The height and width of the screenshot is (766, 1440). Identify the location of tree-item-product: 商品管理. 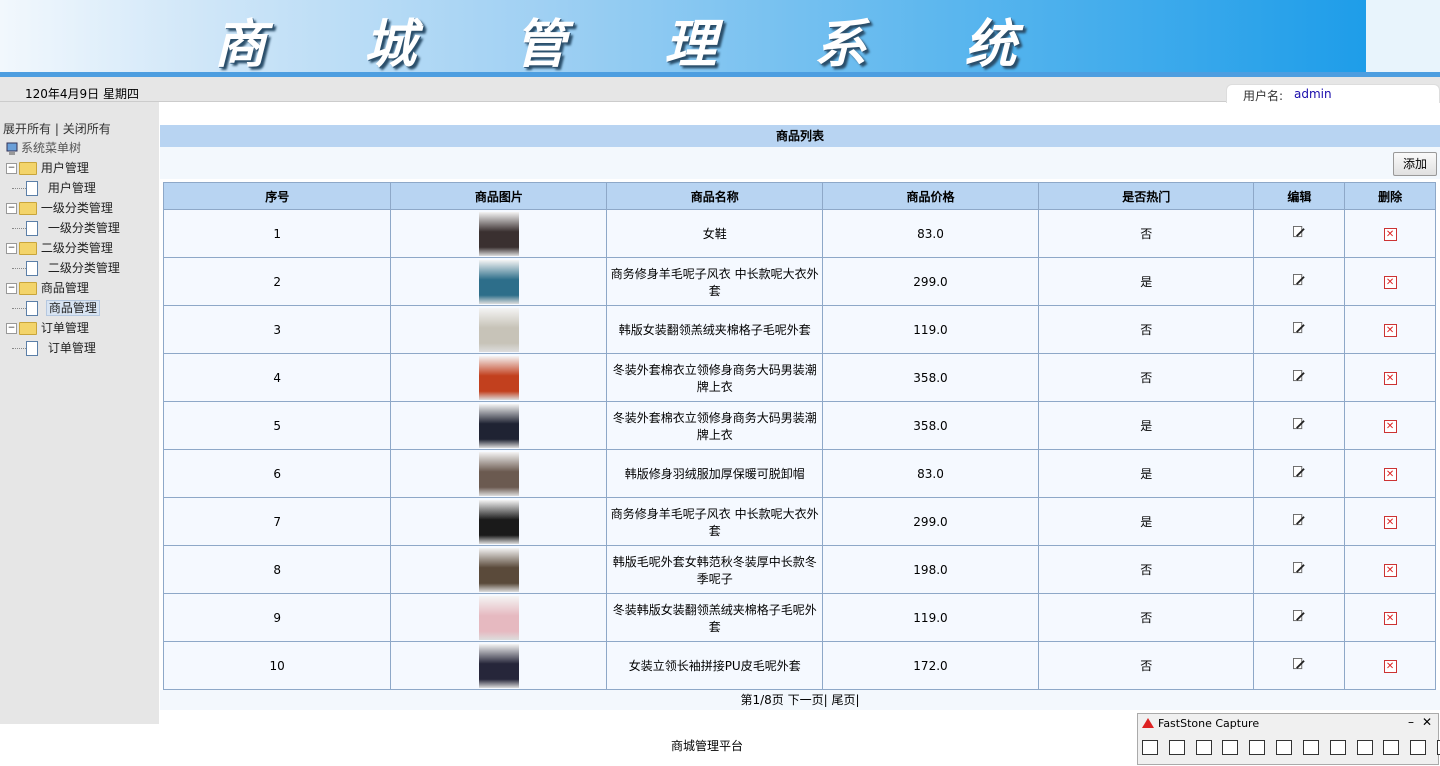
(56, 308).